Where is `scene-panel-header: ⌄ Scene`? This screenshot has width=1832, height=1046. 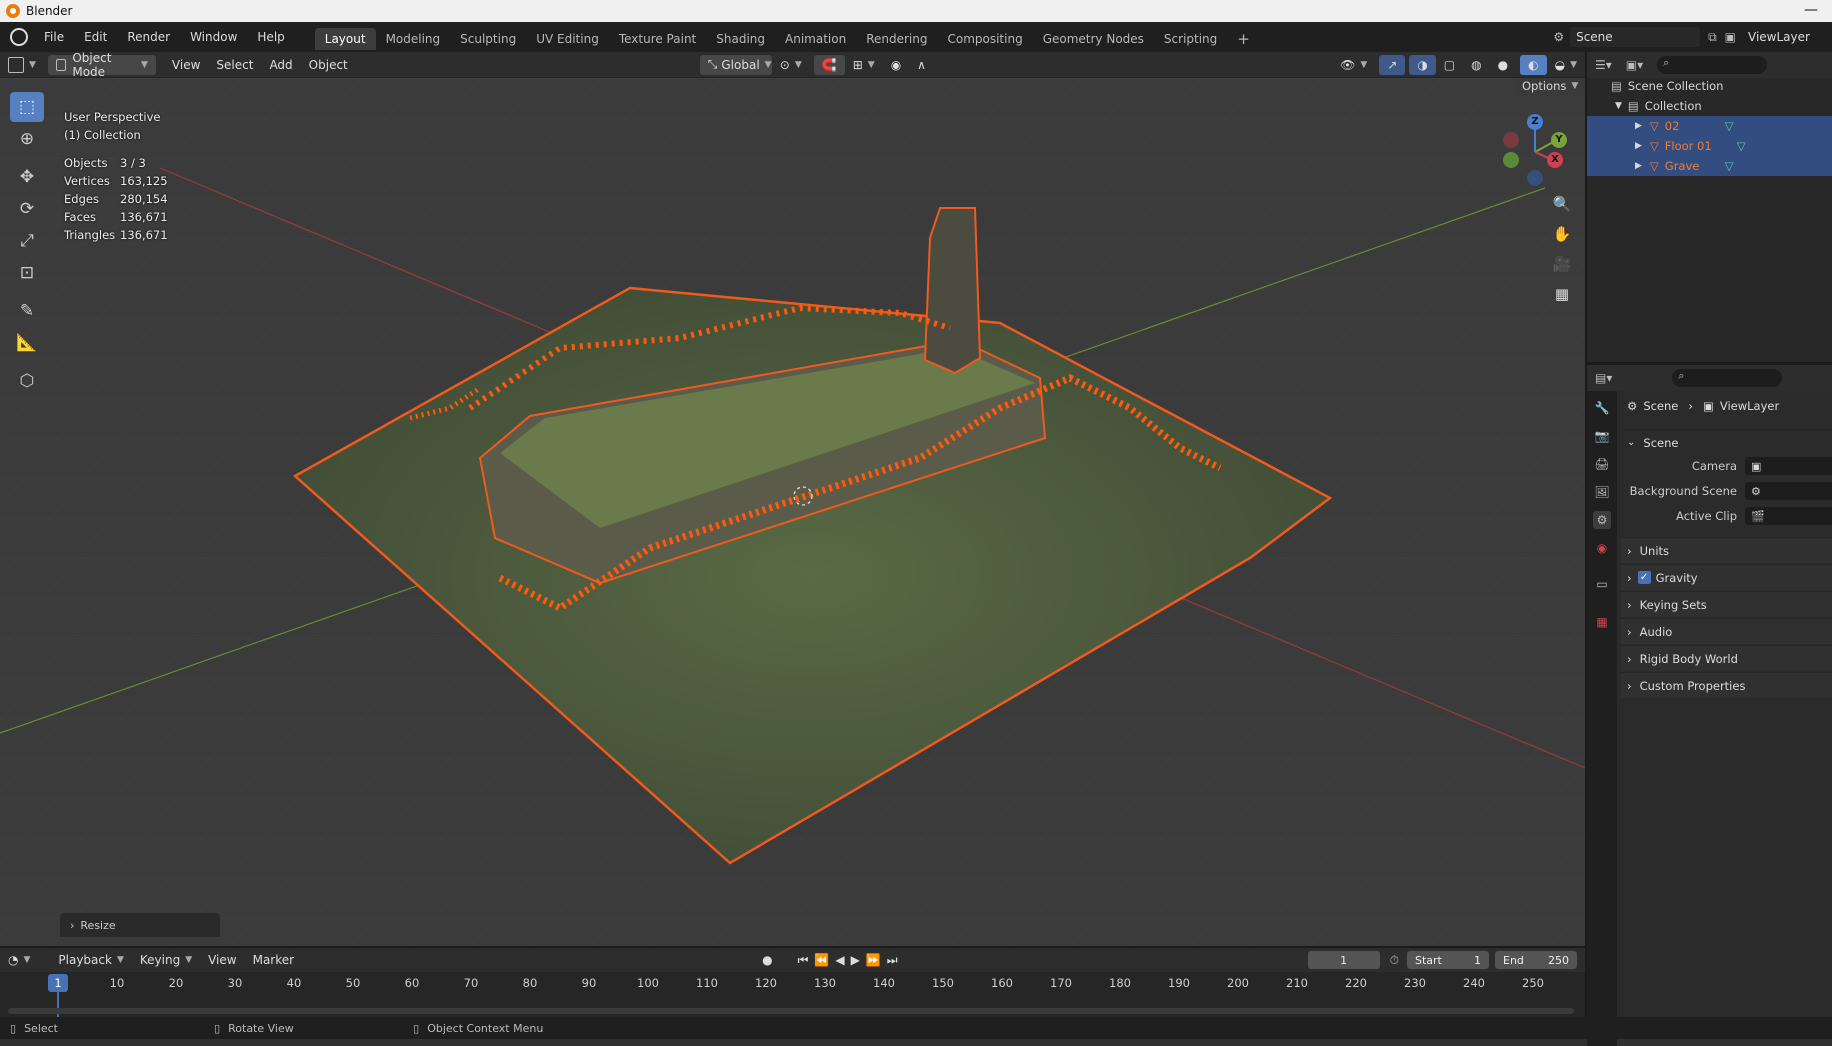
scene-panel-header: ⌄ Scene is located at coordinates (1726, 442).